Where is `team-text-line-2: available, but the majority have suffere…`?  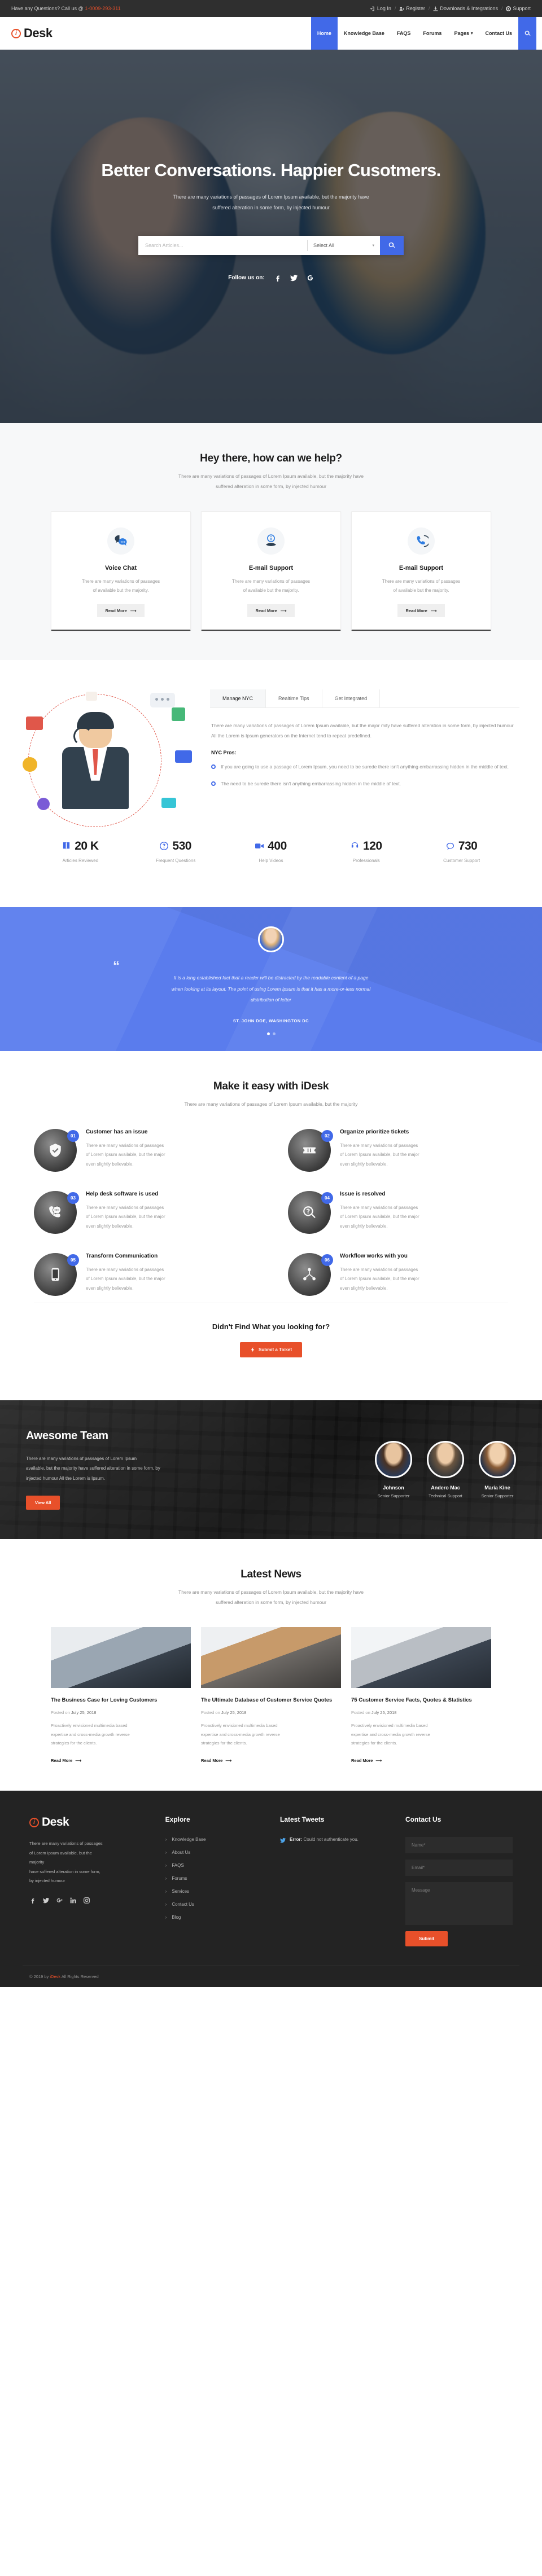 team-text-line-2: available, but the majority have suffere… is located at coordinates (93, 1469).